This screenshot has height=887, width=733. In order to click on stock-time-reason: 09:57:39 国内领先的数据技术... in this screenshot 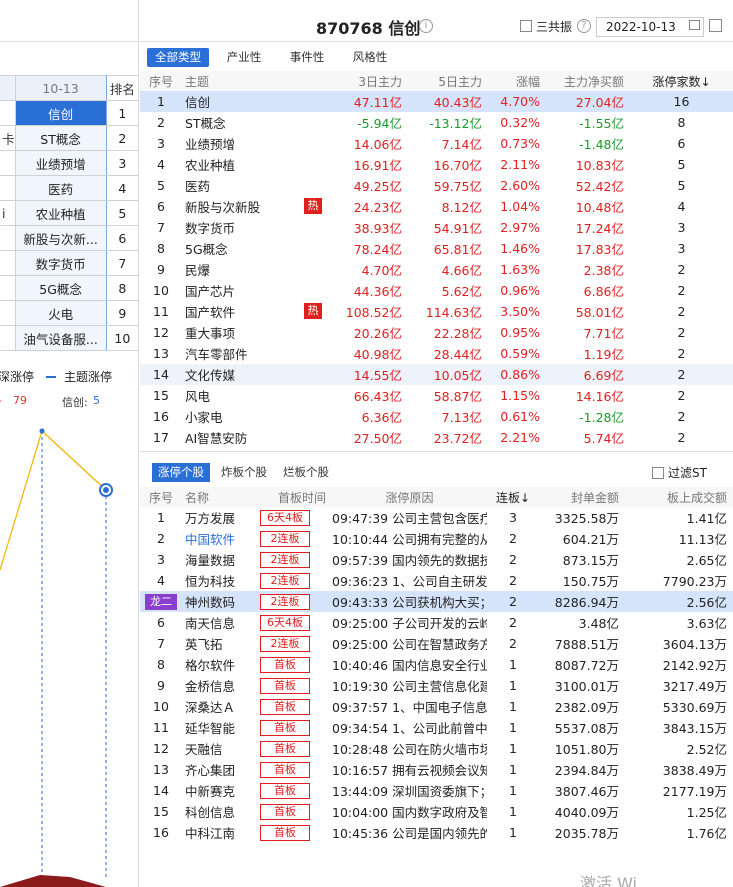, I will do `click(409, 559)`.